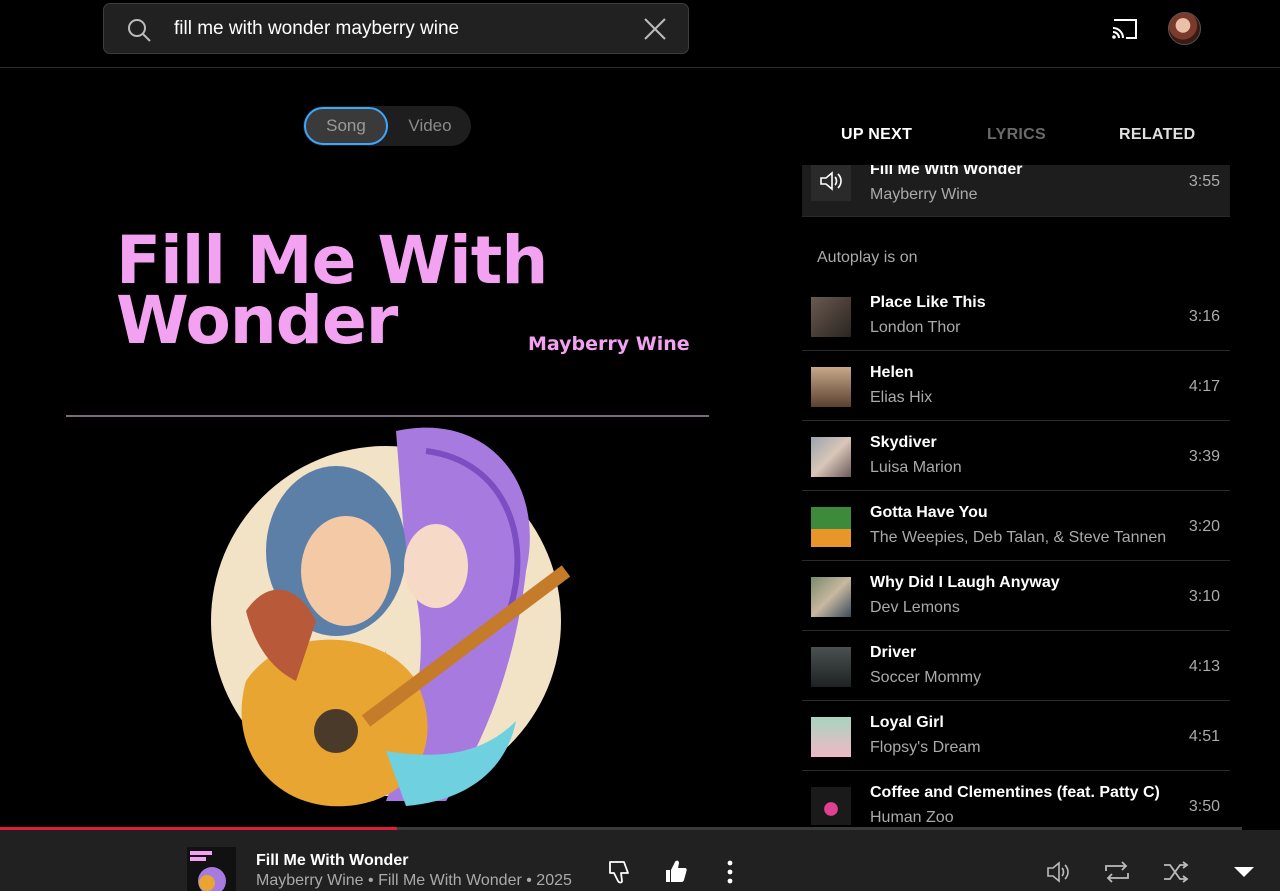 Image resolution: width=1280 pixels, height=891 pixels. What do you see at coordinates (730, 872) in the screenshot?
I see `more-vert-icon` at bounding box center [730, 872].